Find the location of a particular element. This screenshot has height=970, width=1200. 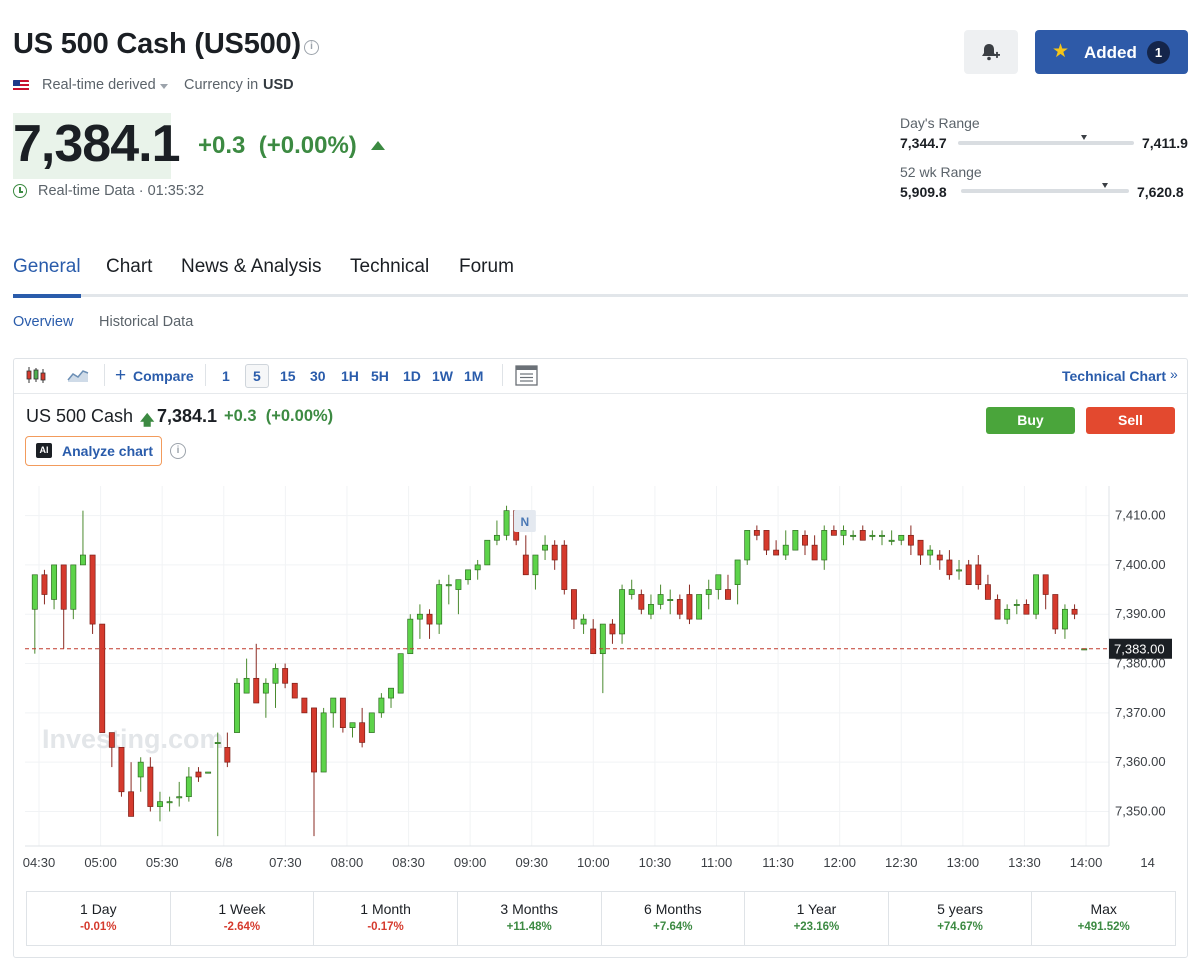

interval-1: 1 is located at coordinates (226, 376).